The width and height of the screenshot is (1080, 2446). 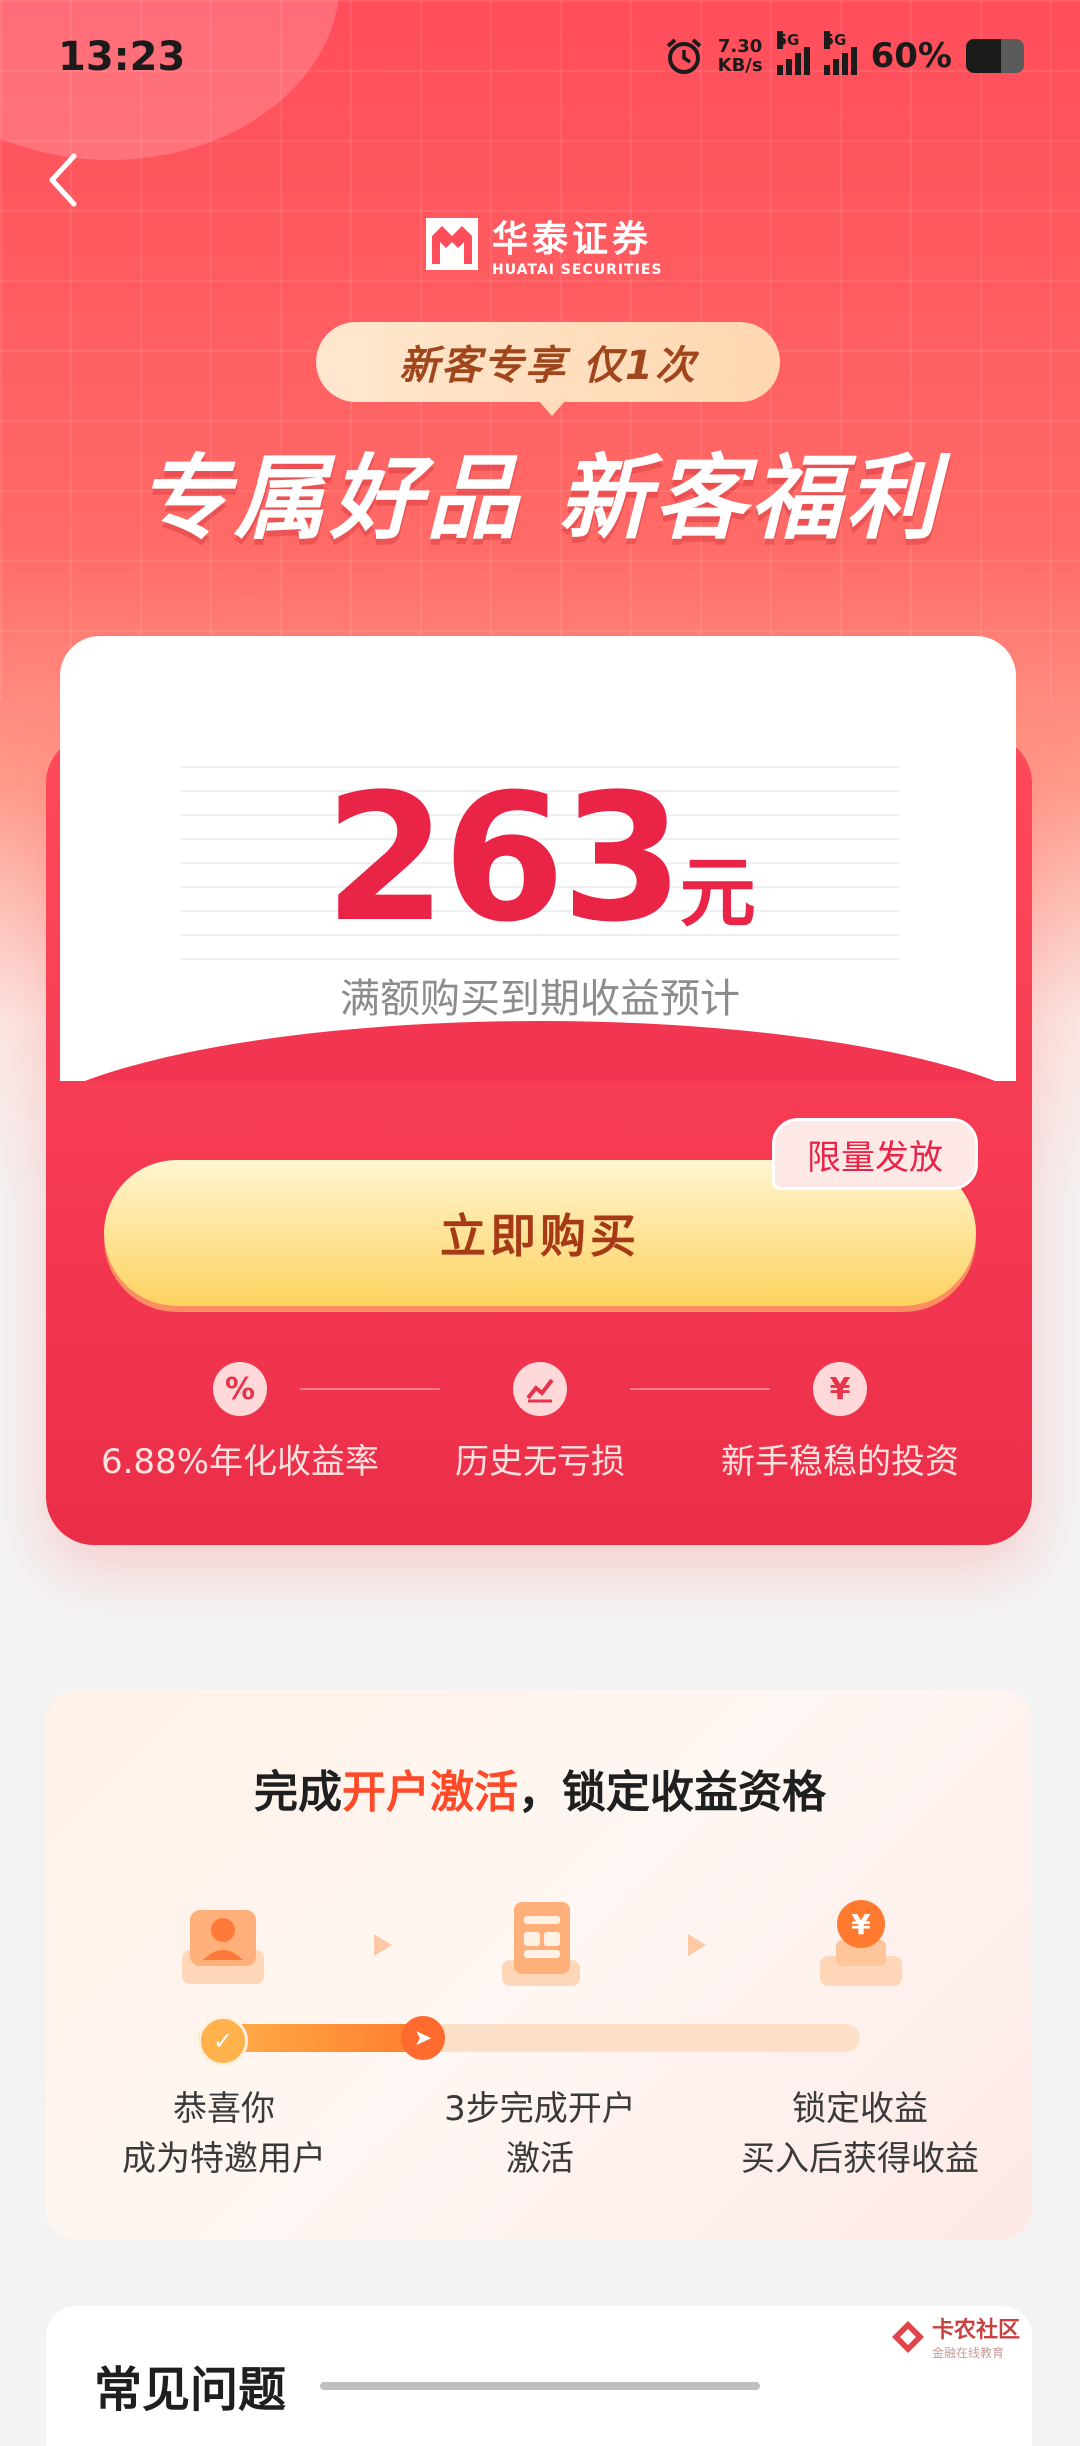 I want to click on step-3-label: 锁定收益 买入后获得收益, so click(x=860, y=2134).